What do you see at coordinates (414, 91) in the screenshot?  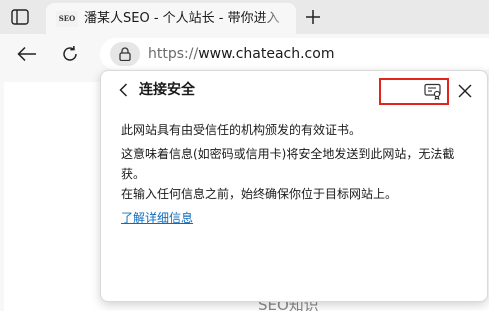 I see `certificate-button` at bounding box center [414, 91].